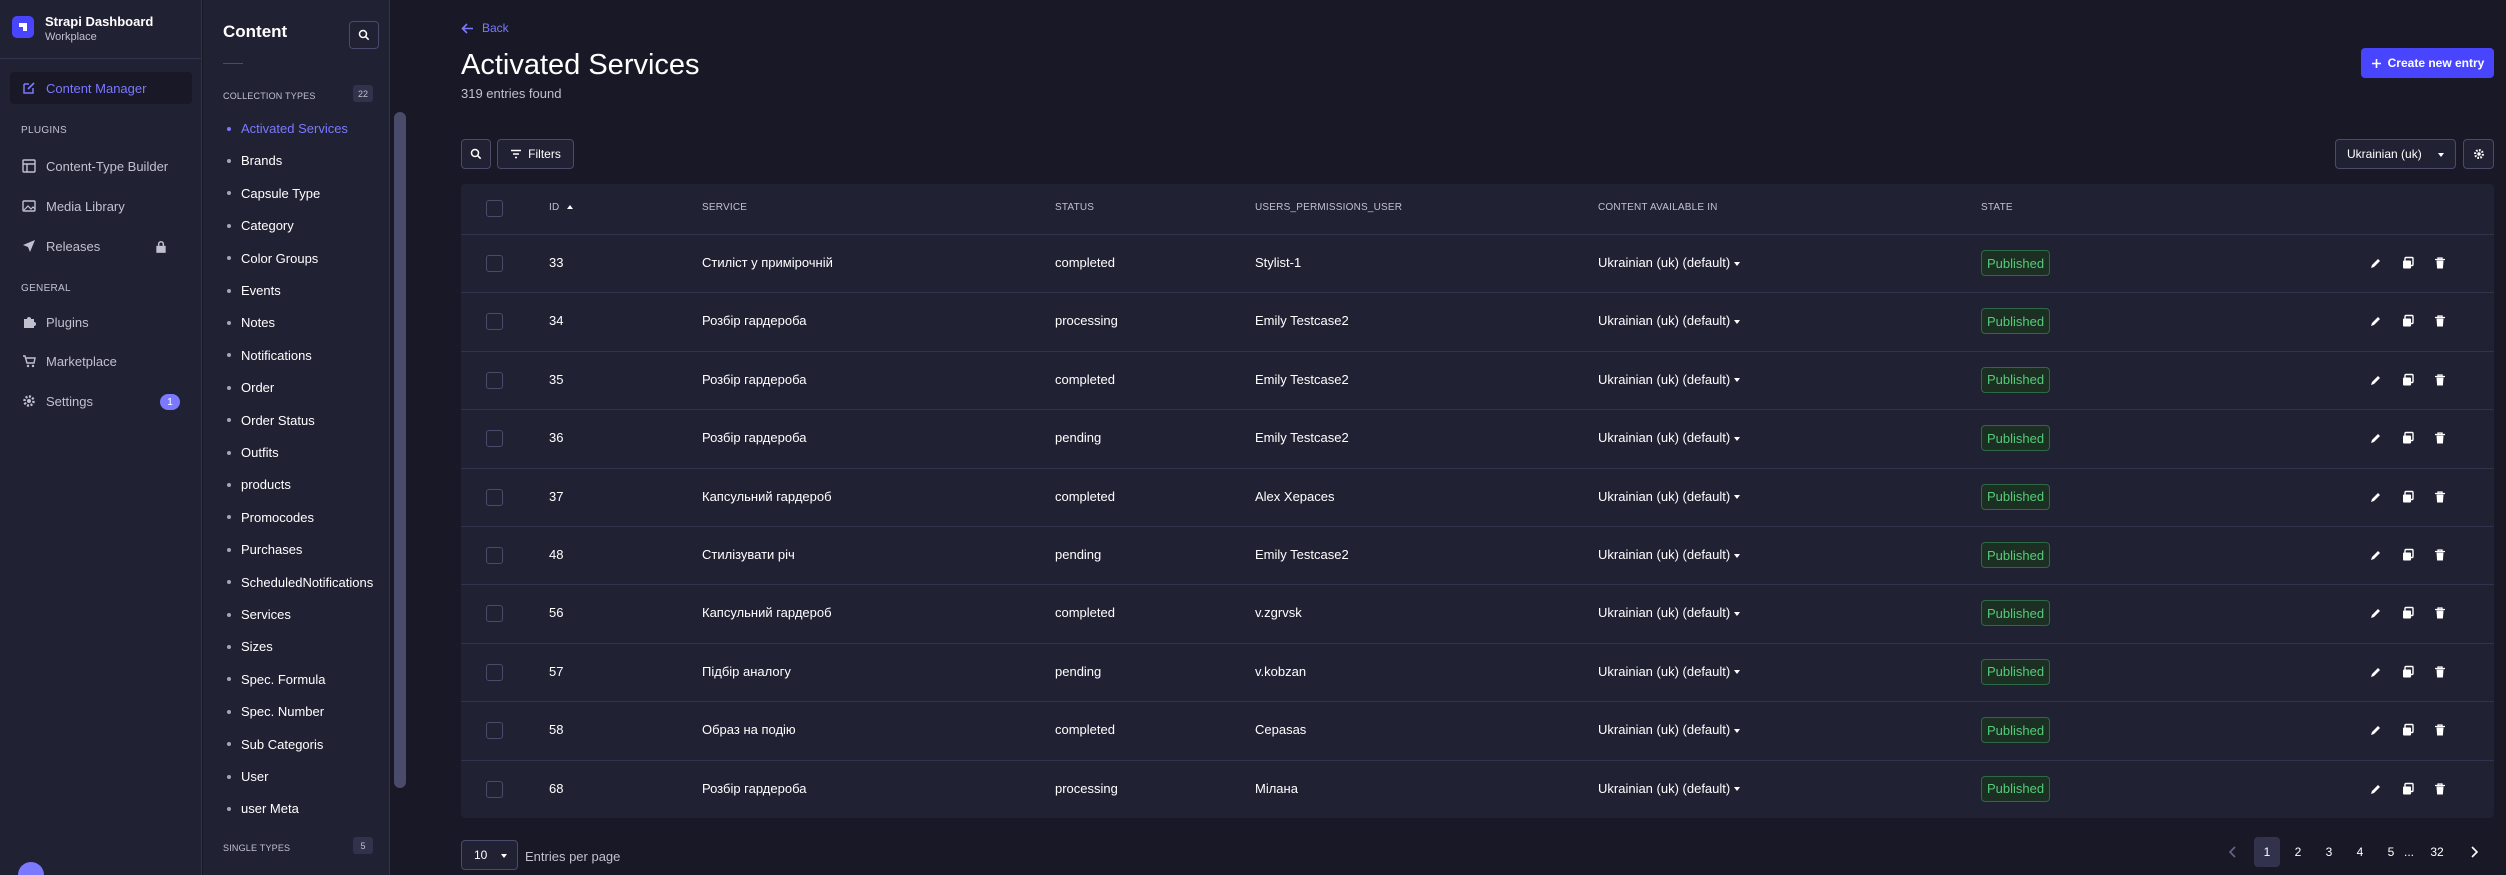 Image resolution: width=2506 pixels, height=875 pixels. What do you see at coordinates (250, 646) in the screenshot?
I see `sub-nav-item: Sizes` at bounding box center [250, 646].